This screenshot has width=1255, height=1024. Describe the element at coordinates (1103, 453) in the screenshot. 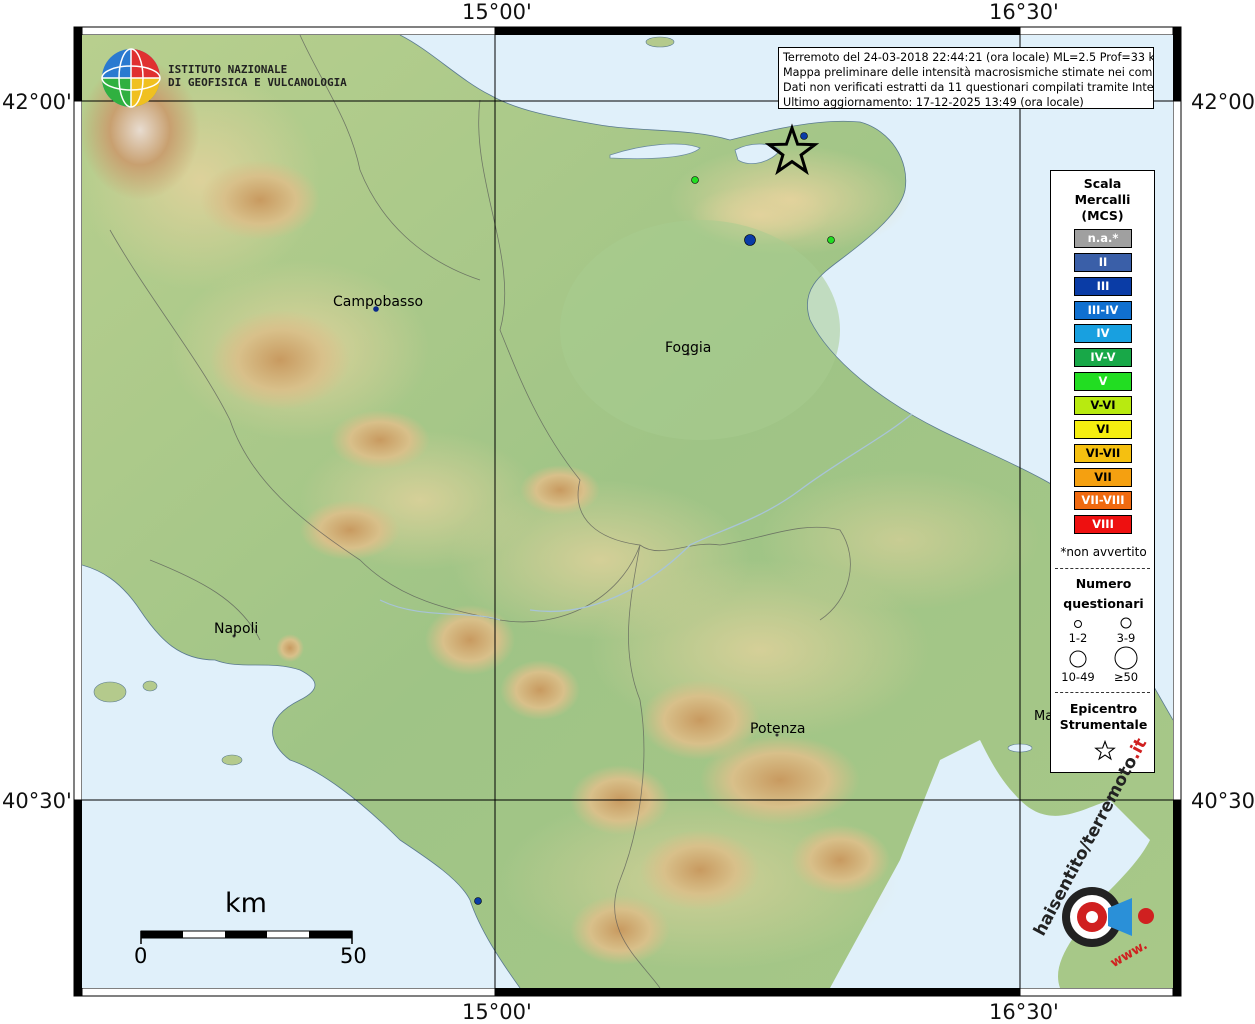

I see `scale-box-vi-vii: VI-VII` at that location.